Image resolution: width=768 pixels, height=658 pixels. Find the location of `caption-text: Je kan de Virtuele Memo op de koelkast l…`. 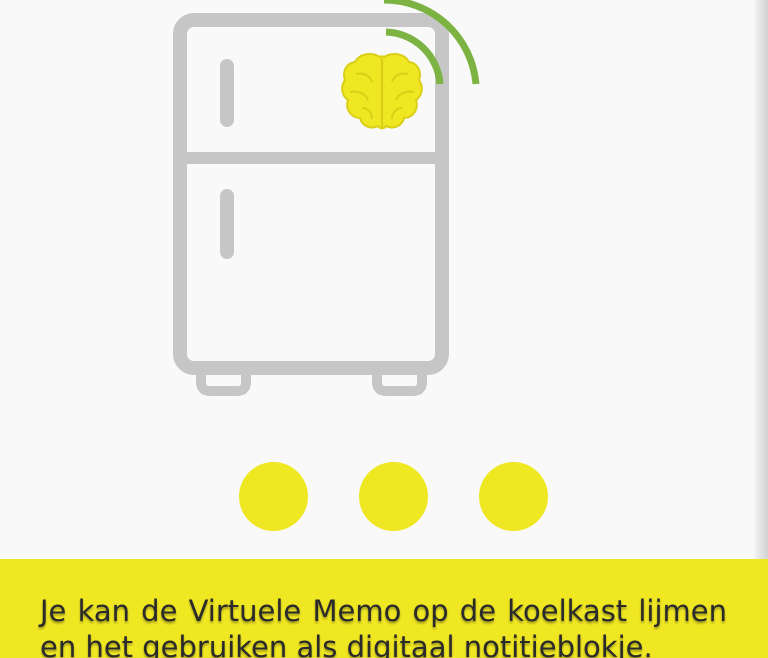

caption-text: Je kan de Virtuele Memo op de koelkast l… is located at coordinates (383, 626).